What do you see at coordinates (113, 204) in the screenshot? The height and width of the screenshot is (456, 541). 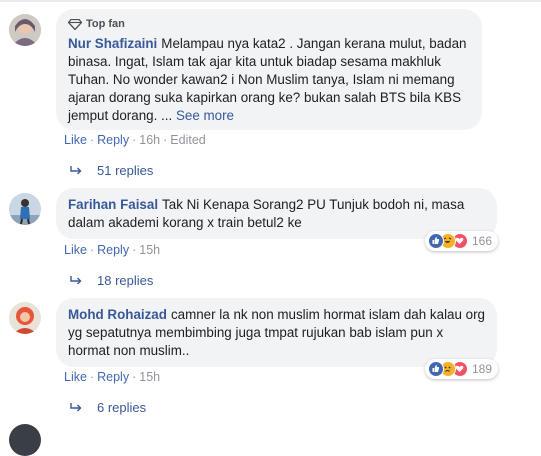 I see `comment-author: Farihan Faisal` at bounding box center [113, 204].